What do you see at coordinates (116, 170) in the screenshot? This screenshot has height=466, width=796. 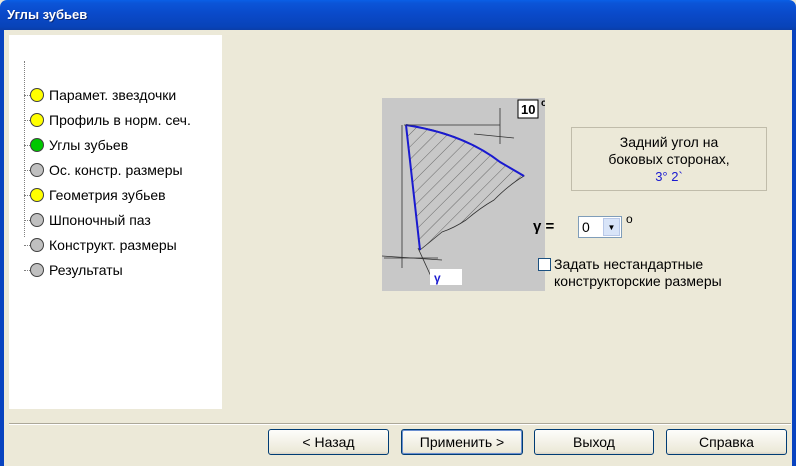 I see `tree-item-label: Ос. констр. размеры` at bounding box center [116, 170].